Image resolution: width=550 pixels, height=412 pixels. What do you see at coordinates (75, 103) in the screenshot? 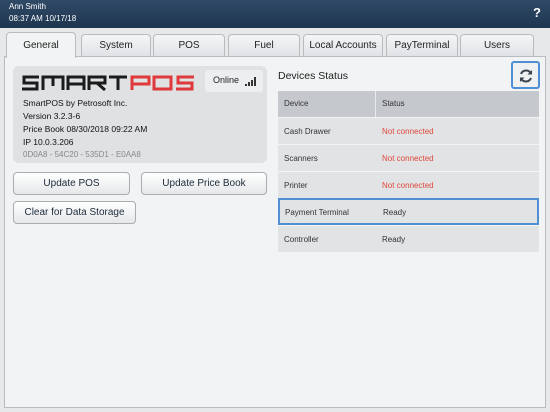
I see `product-name: SmartPOS by Petrosoft Inc.` at bounding box center [75, 103].